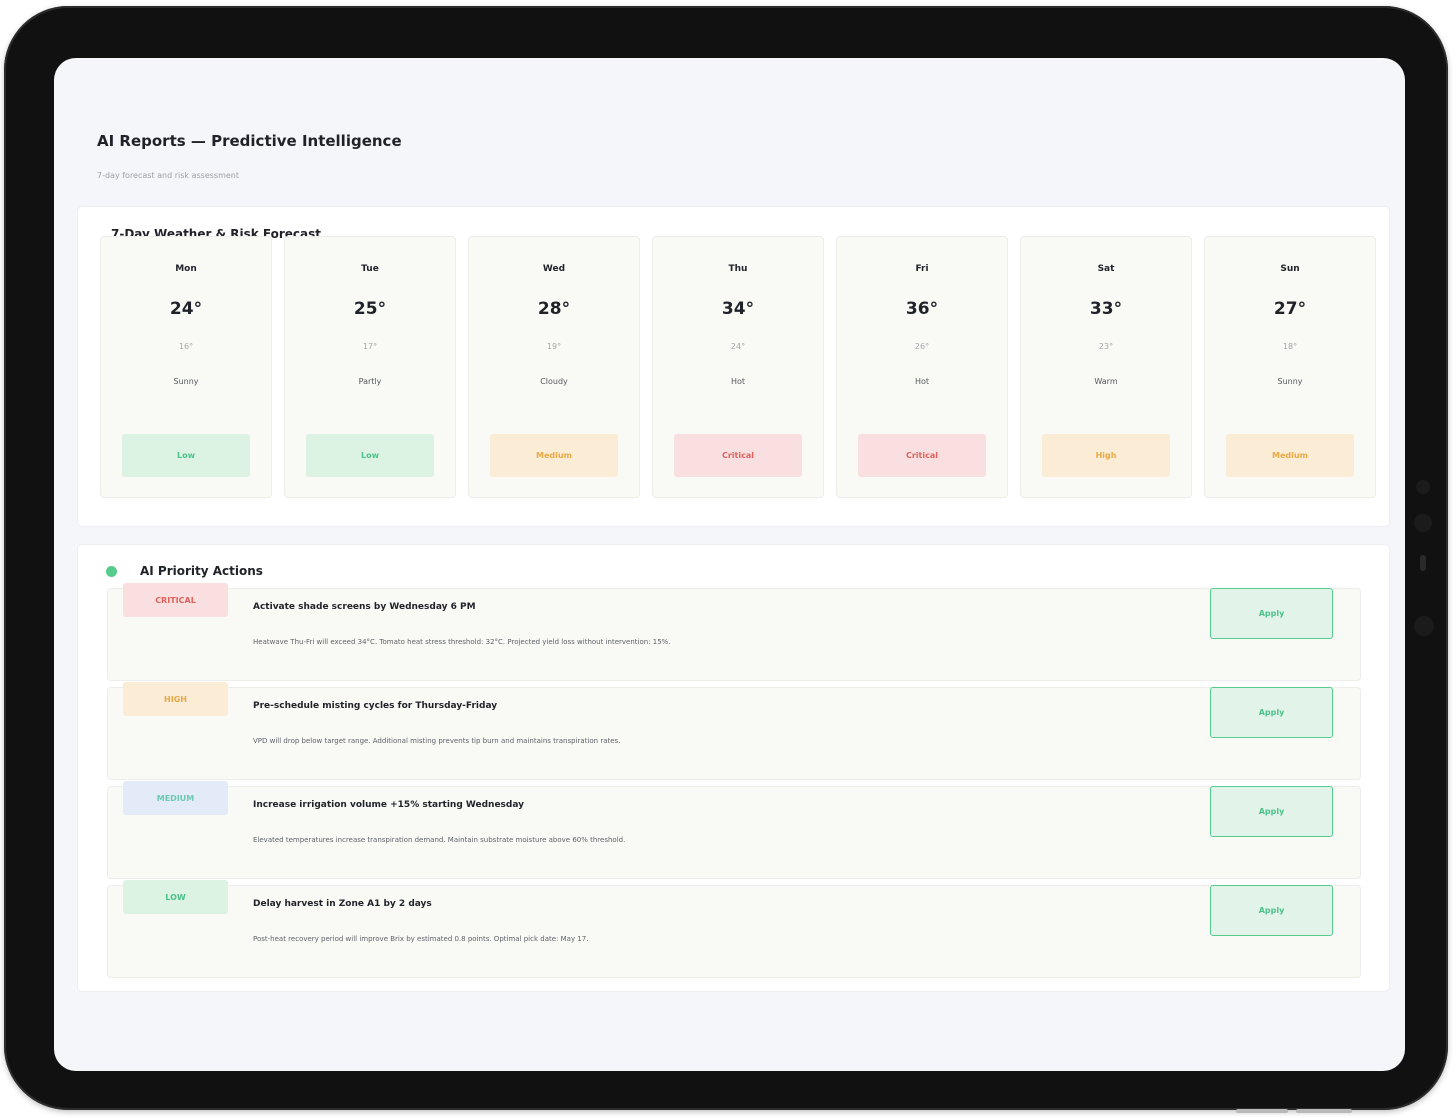 This screenshot has height=1118, width=1456. Describe the element at coordinates (249, 141) in the screenshot. I see `page-title: AI Reports — Predictive Intelligence` at that location.